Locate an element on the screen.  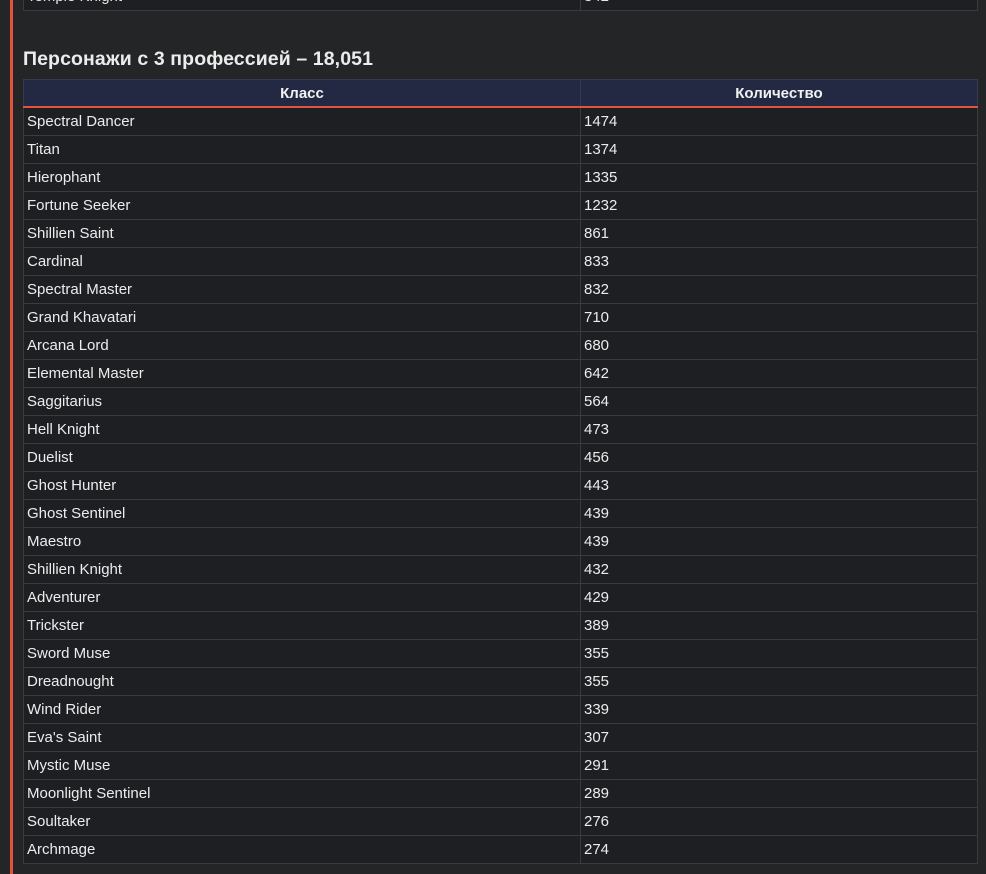
count-cell: 564 is located at coordinates (779, 401).